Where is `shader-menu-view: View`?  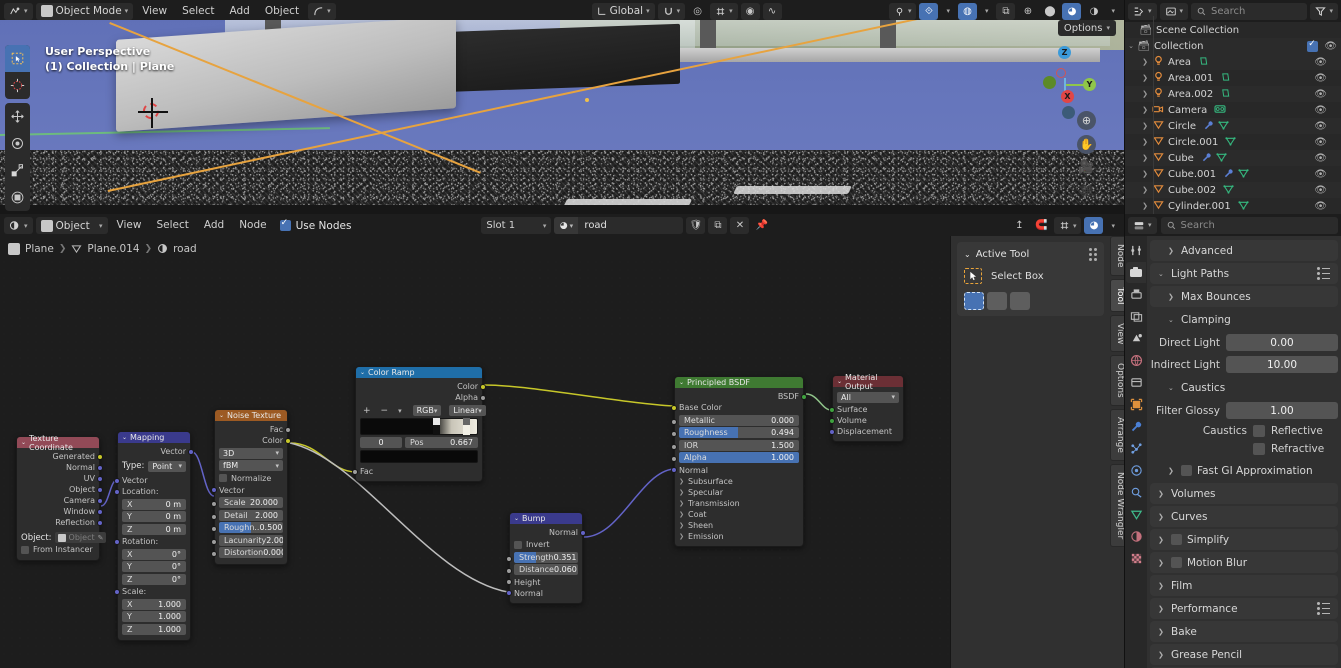 shader-menu-view: View is located at coordinates (129, 225).